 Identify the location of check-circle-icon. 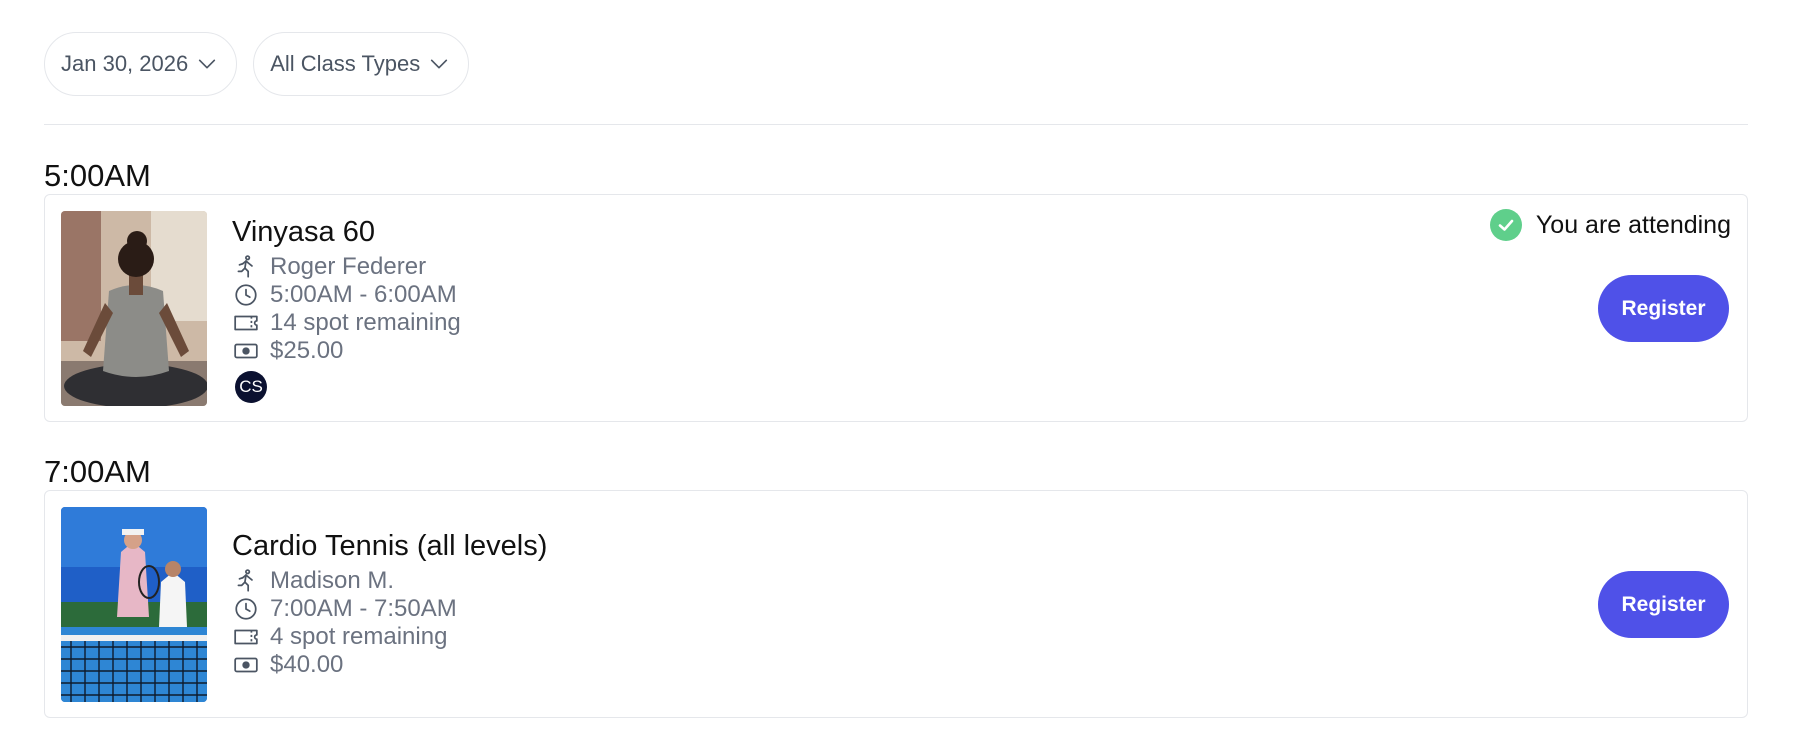
(1505, 225).